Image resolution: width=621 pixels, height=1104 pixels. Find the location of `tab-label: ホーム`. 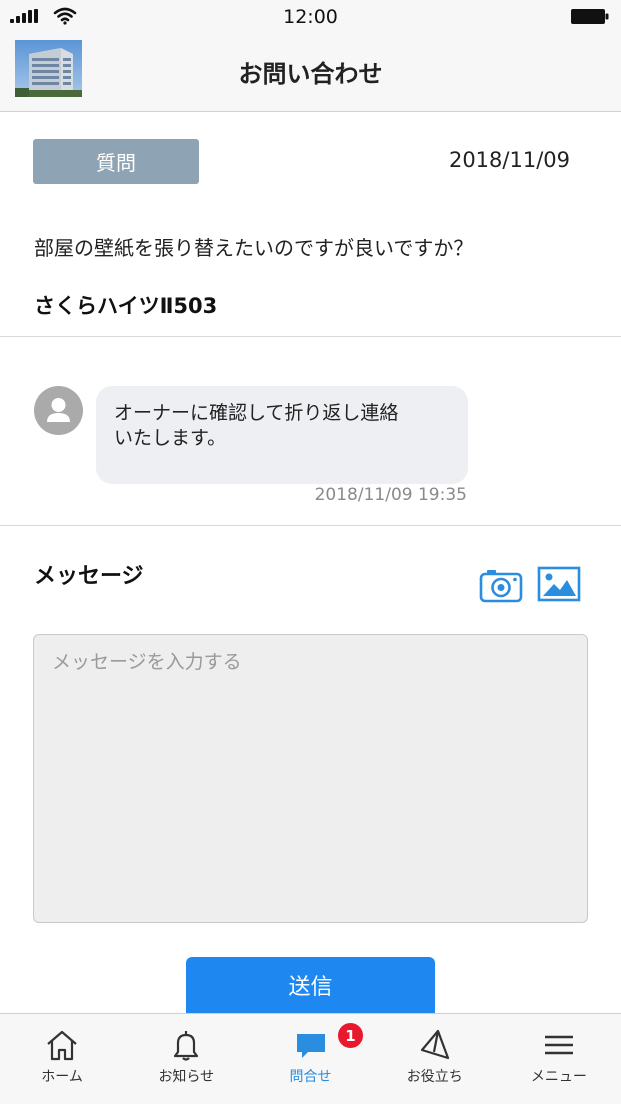

tab-label: ホーム is located at coordinates (62, 1077).